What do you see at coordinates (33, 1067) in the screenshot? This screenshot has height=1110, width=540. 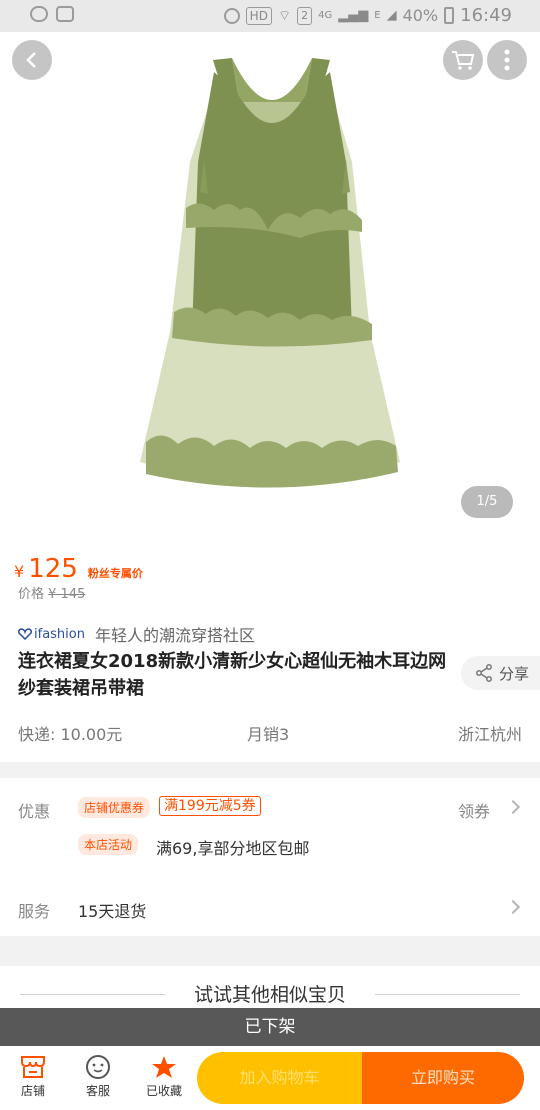 I see `shop-icon` at bounding box center [33, 1067].